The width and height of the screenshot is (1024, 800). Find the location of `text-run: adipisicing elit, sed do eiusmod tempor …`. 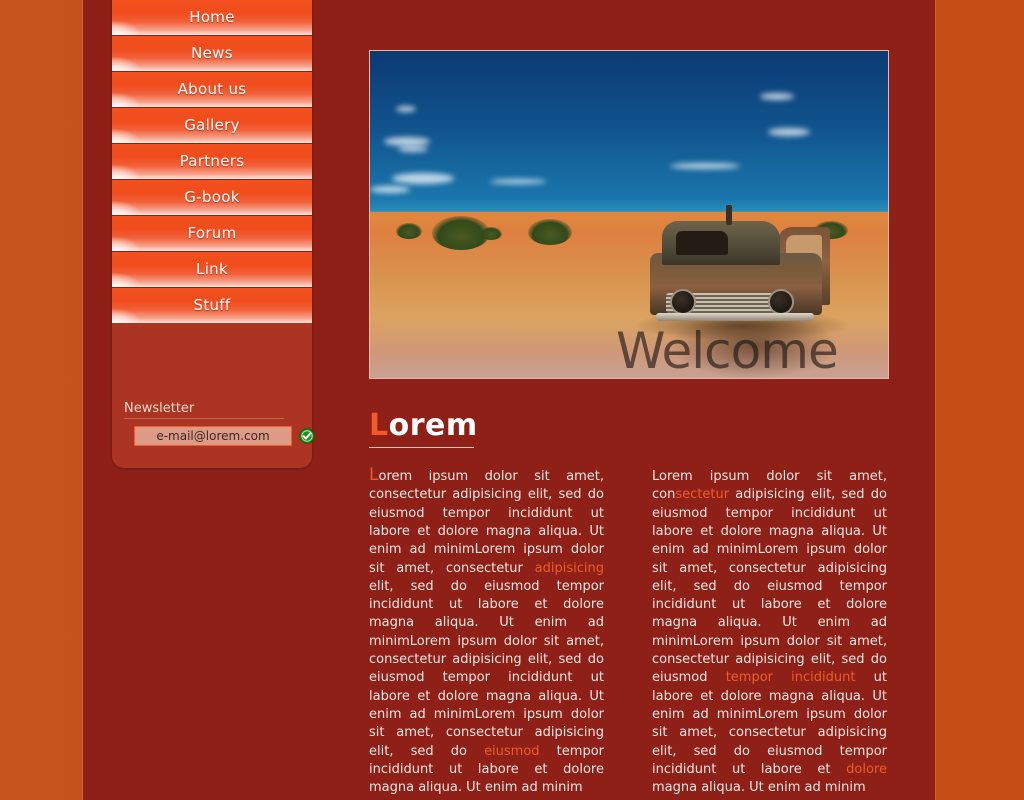

text-run: adipisicing elit, sed do eiusmod tempor … is located at coordinates (769, 586).